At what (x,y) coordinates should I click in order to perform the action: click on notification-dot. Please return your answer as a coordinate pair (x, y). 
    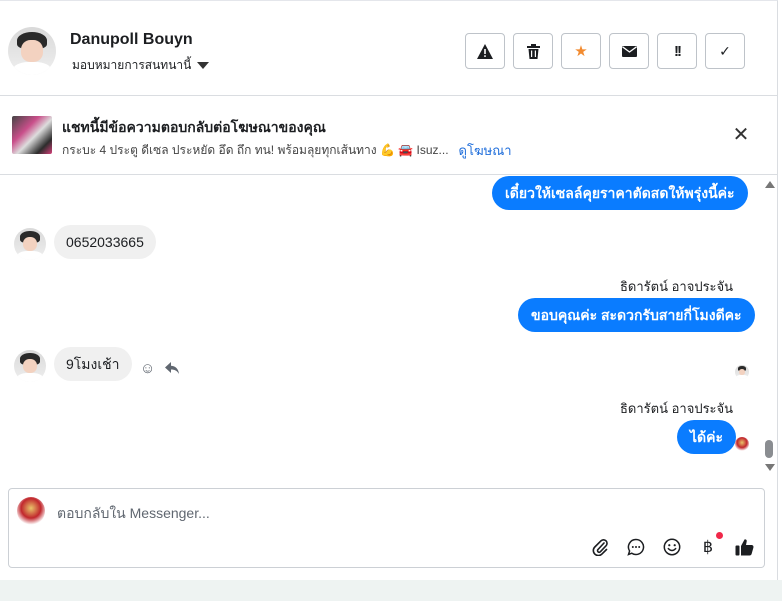
    Looking at the image, I should click on (719, 535).